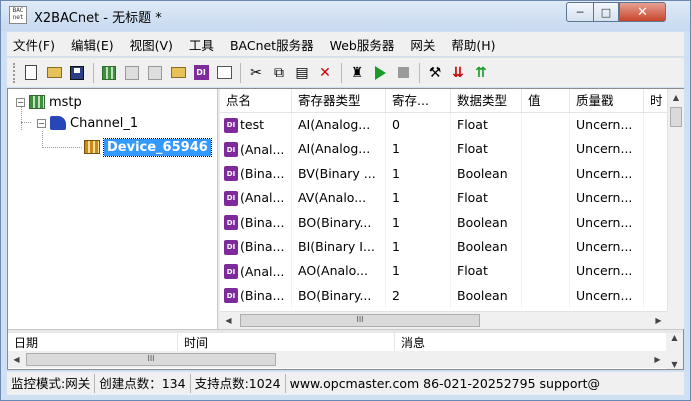 The image size is (691, 401). What do you see at coordinates (49, 102) in the screenshot?
I see `tree-node-mstp: − mstp` at bounding box center [49, 102].